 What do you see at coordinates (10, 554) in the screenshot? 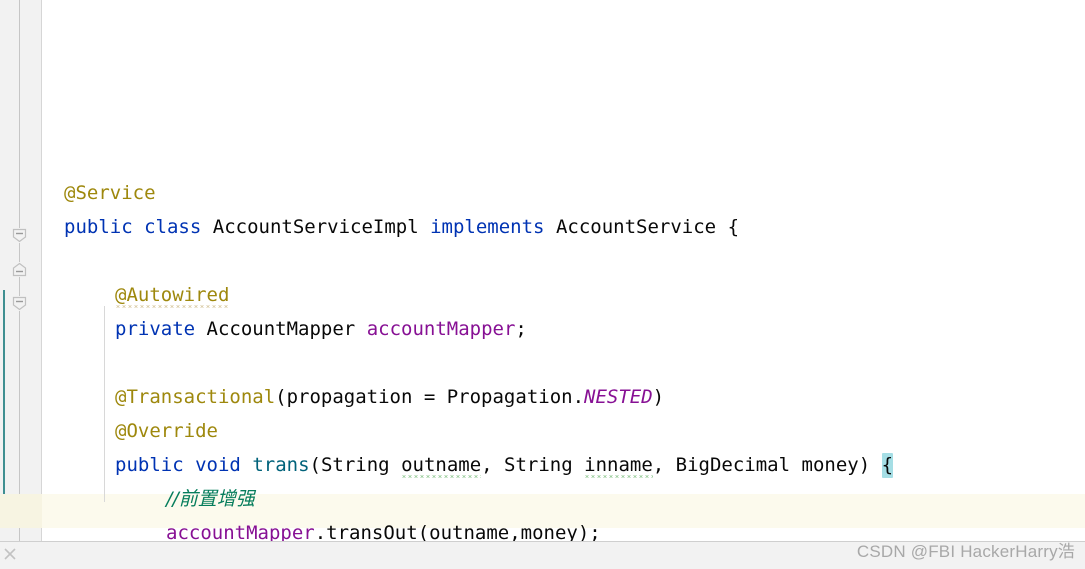
I see `close-icon` at bounding box center [10, 554].